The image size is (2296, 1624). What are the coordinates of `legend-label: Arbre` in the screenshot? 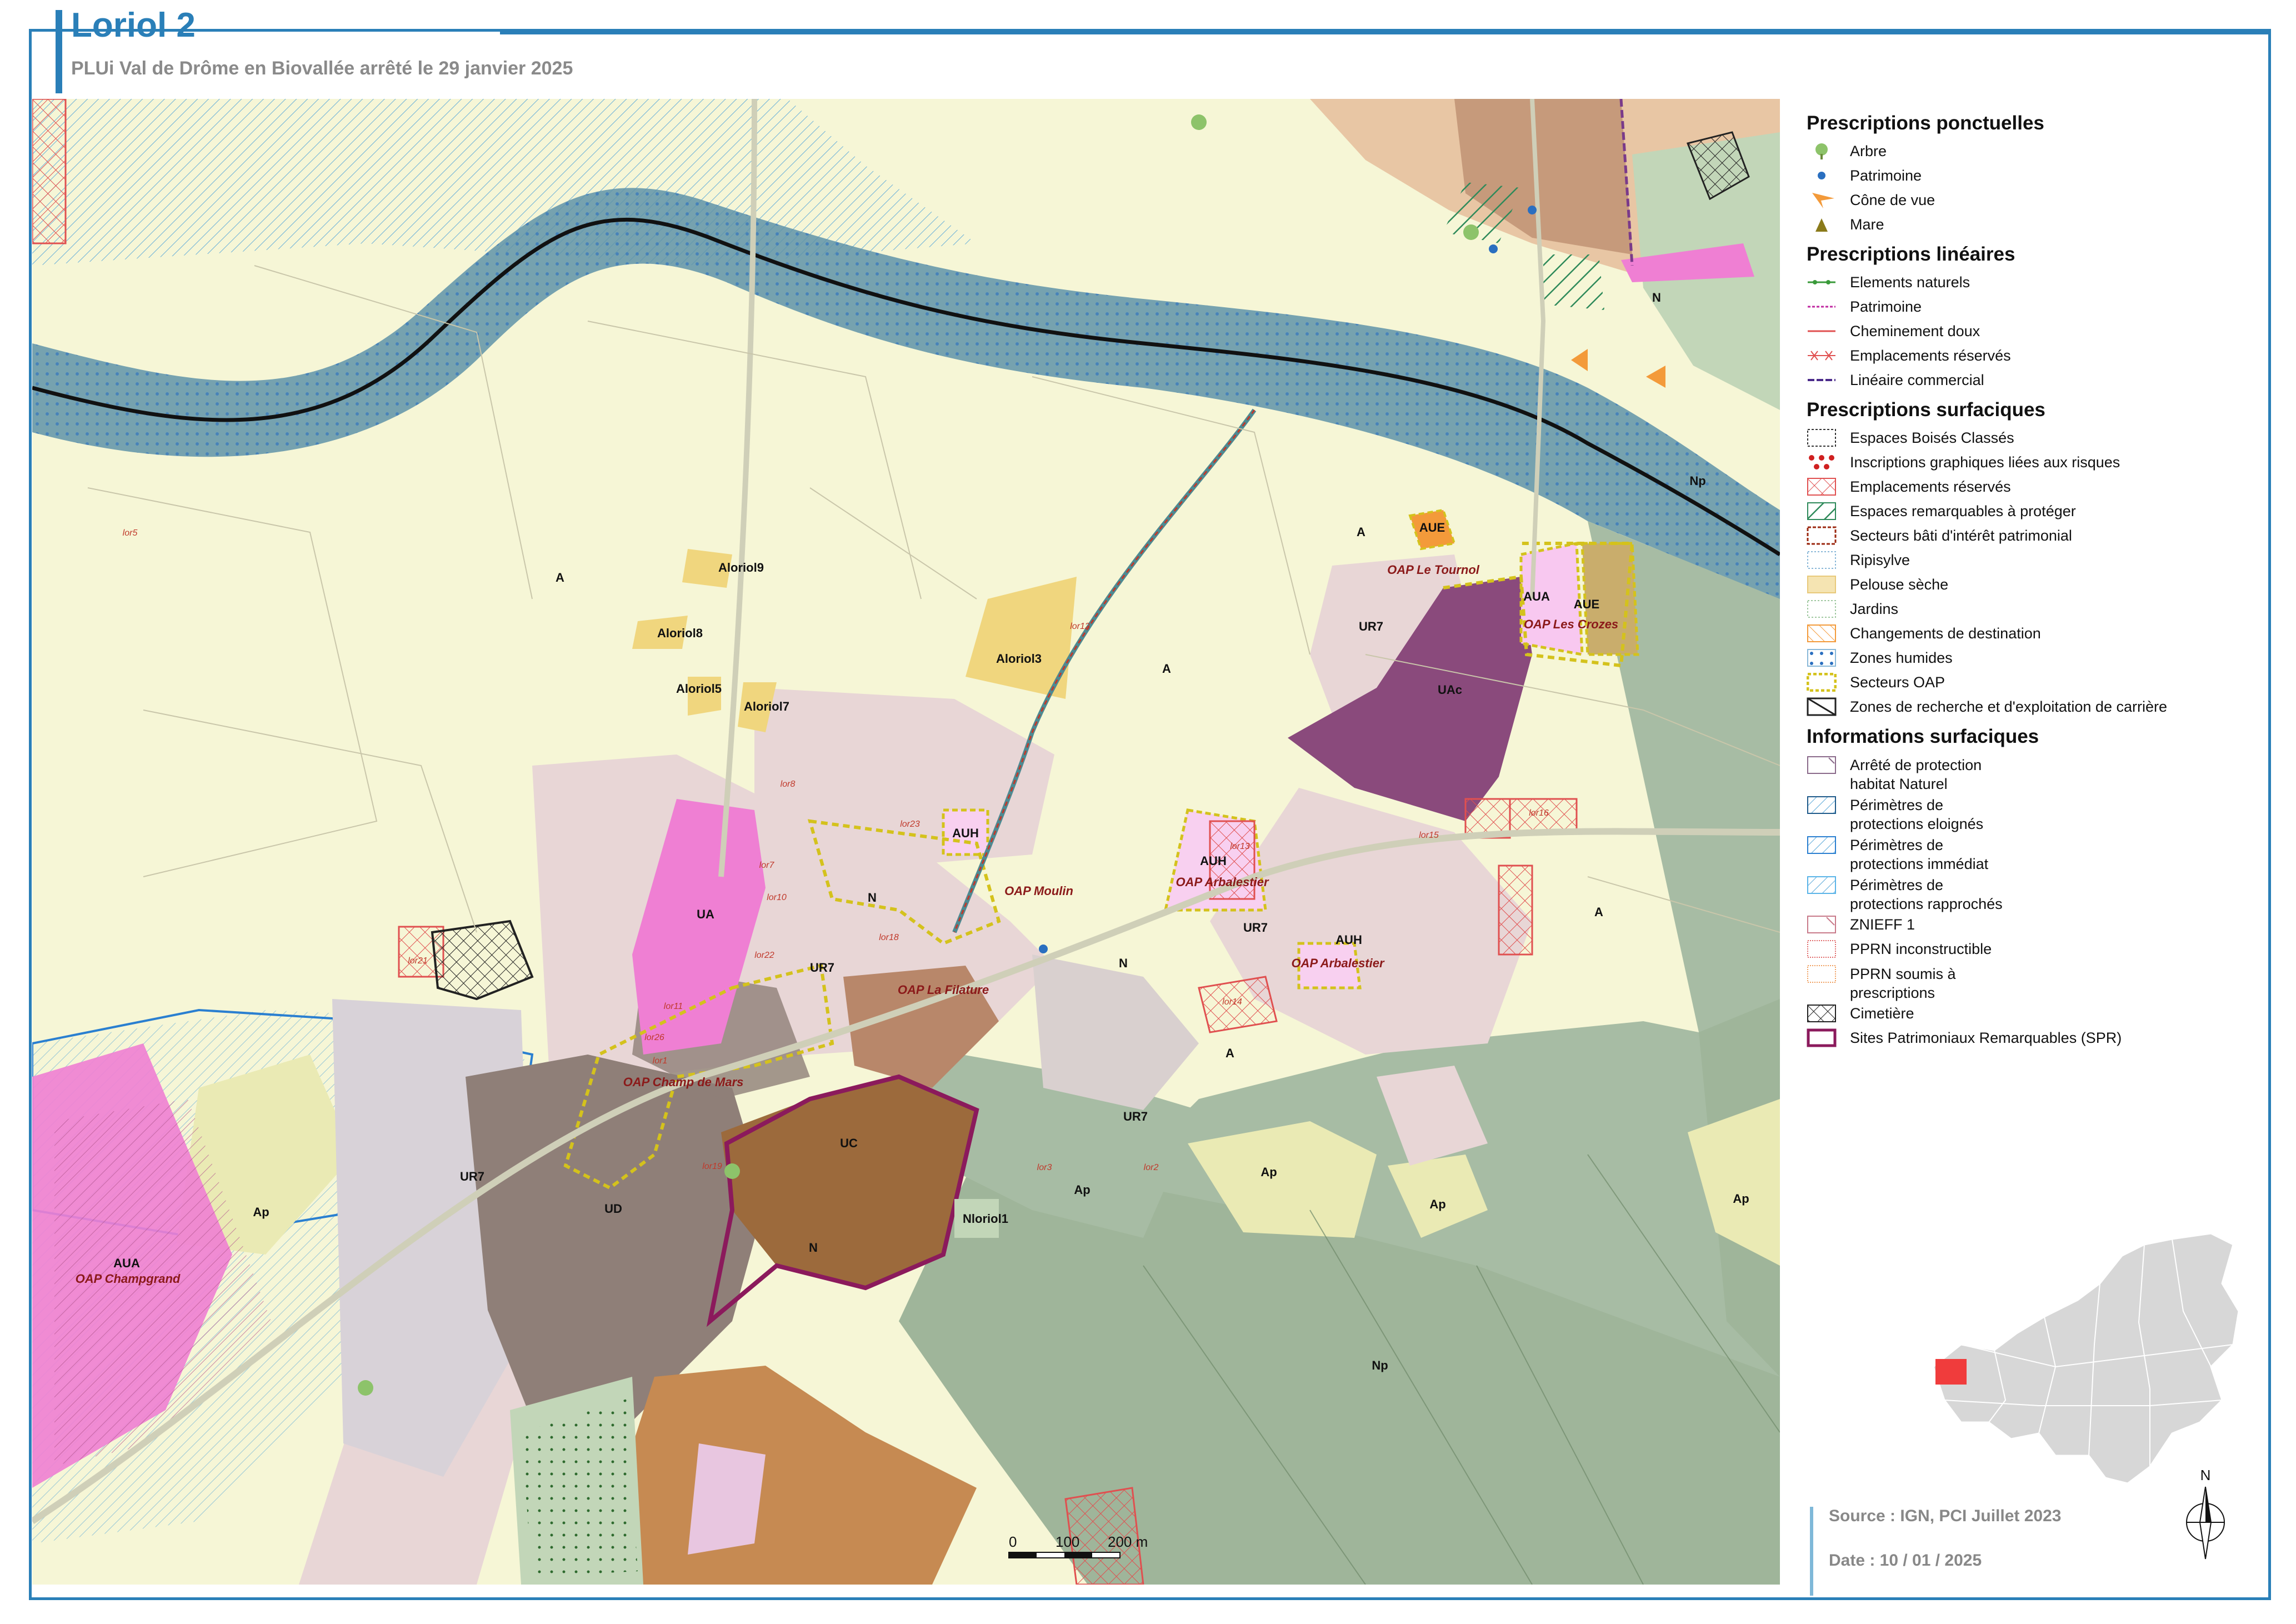 It's located at (1868, 150).